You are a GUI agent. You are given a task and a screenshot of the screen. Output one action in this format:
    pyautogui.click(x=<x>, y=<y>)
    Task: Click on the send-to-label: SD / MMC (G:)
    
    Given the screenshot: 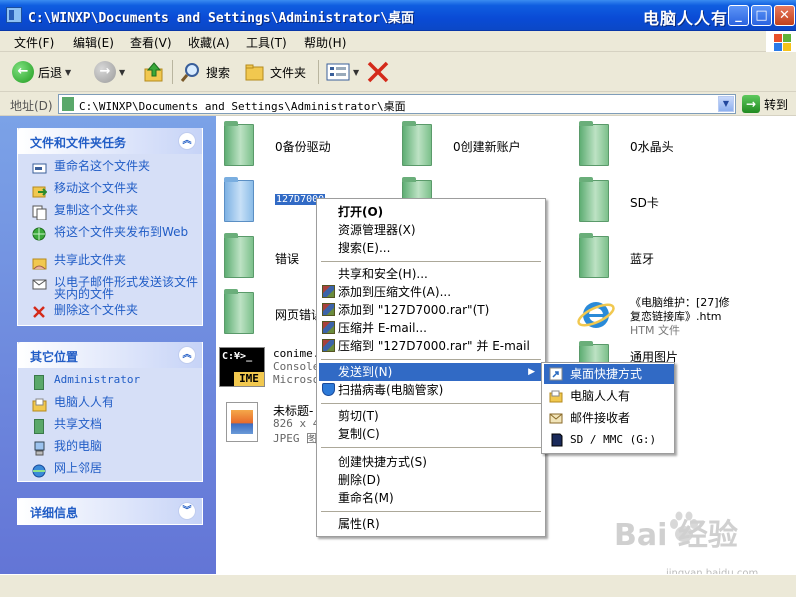 What is the action you would take?
    pyautogui.click(x=613, y=439)
    